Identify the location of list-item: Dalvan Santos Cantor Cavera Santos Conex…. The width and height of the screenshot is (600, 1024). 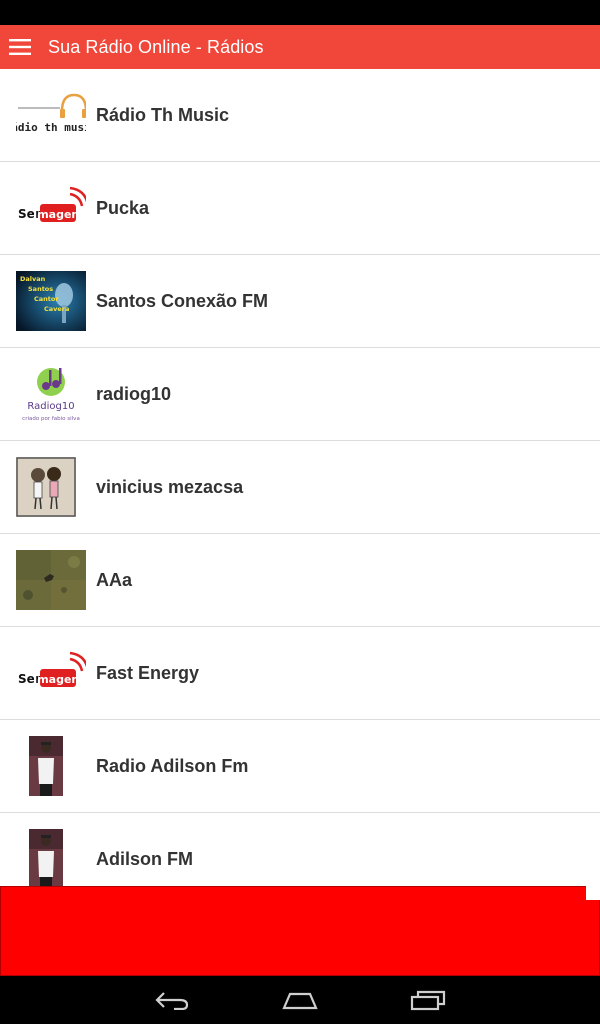
(300, 301).